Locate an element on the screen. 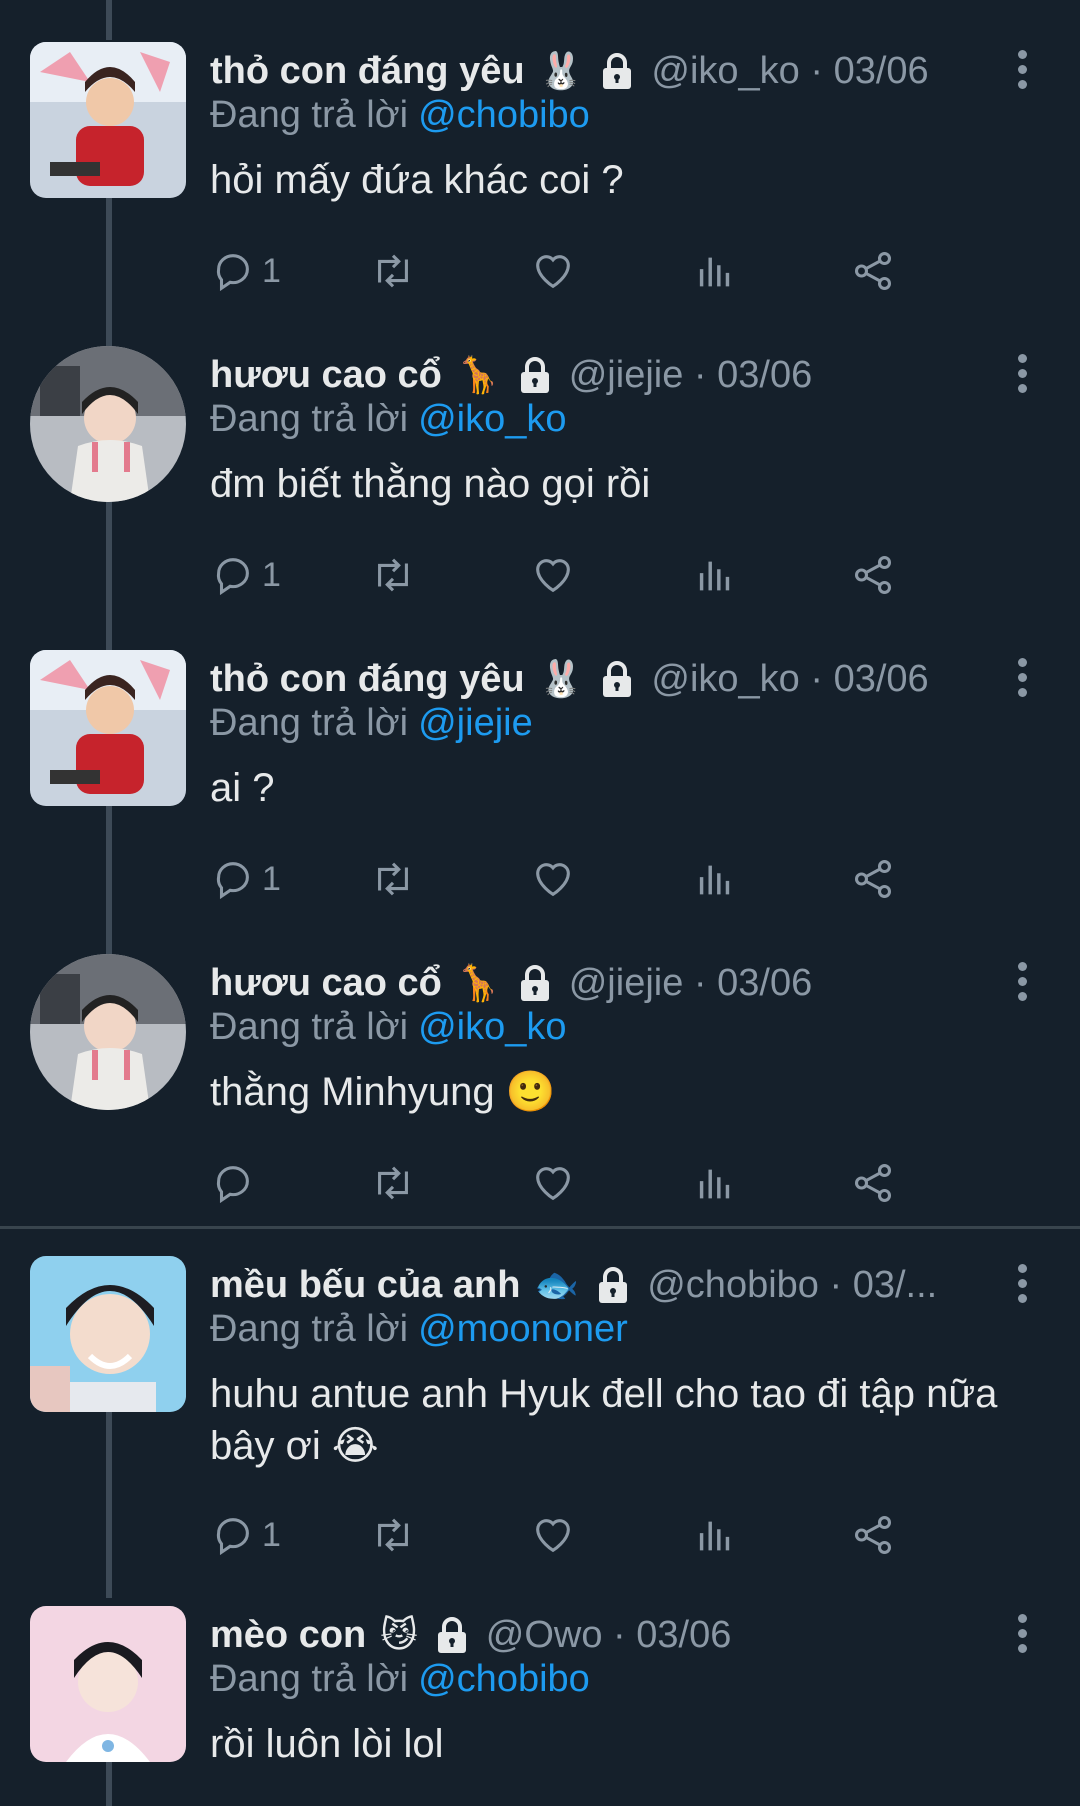 This screenshot has width=1080, height=1806. replying-to: Đang trả lời @chobibo is located at coordinates (400, 1679).